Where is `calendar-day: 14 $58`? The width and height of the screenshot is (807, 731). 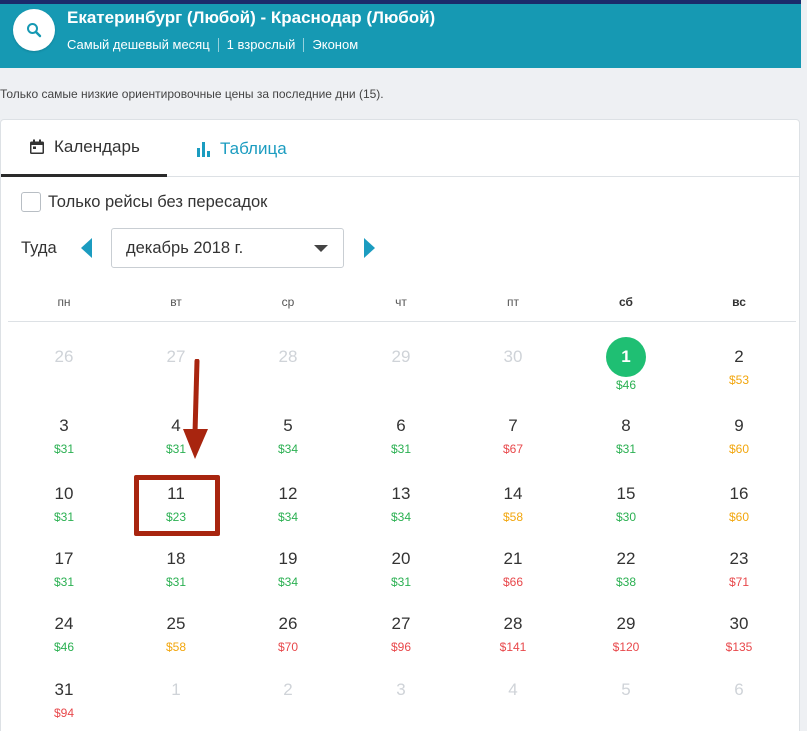
calendar-day: 14 $58 is located at coordinates (513, 503).